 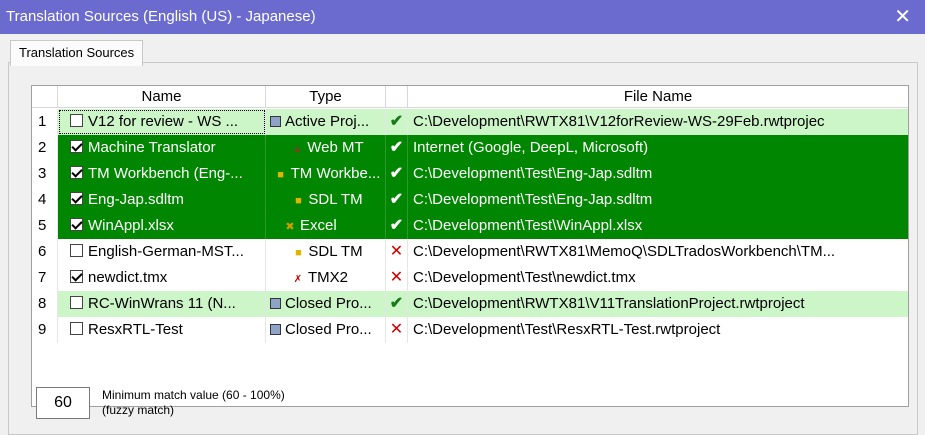 What do you see at coordinates (397, 97) in the screenshot?
I see `header-status` at bounding box center [397, 97].